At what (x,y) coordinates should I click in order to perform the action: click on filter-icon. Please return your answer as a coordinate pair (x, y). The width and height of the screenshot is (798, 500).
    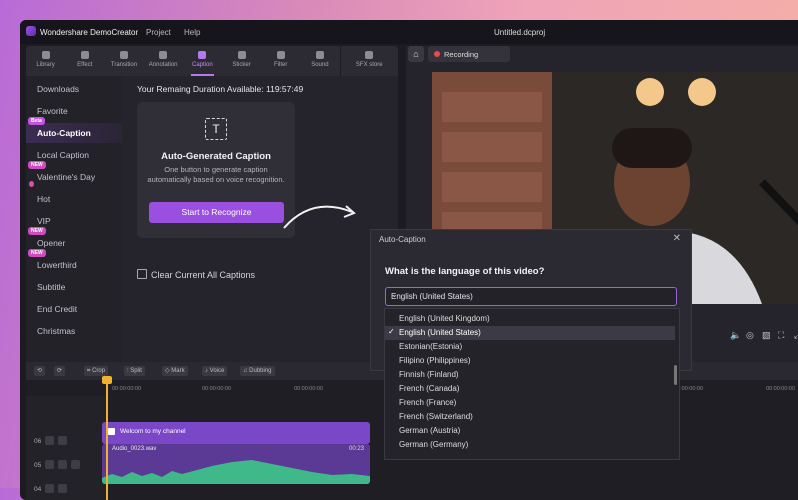
    Looking at the image, I should click on (280, 55).